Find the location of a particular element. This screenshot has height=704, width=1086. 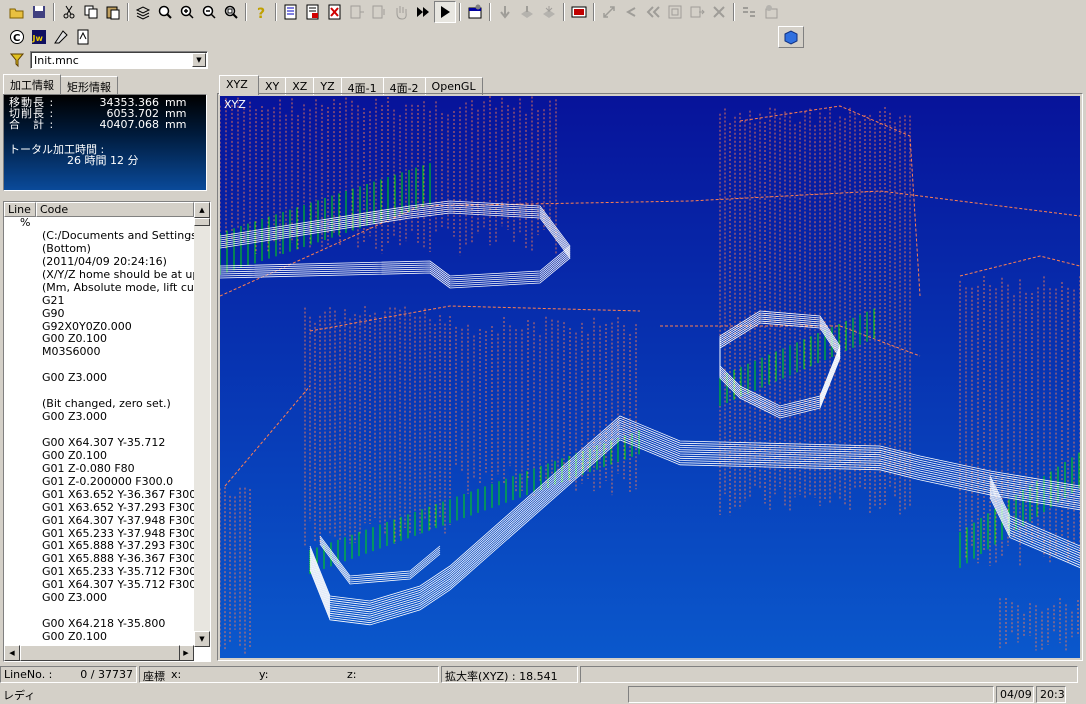

code-line: G01 Z-0.200000 F300.0 is located at coordinates (99, 482).